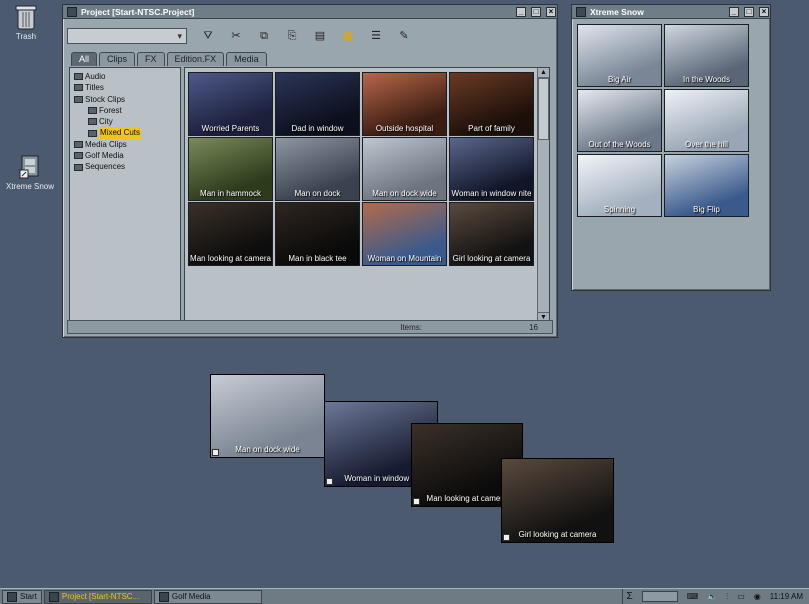 The width and height of the screenshot is (809, 604). Describe the element at coordinates (26, 17) in the screenshot. I see `trash-icon` at that location.